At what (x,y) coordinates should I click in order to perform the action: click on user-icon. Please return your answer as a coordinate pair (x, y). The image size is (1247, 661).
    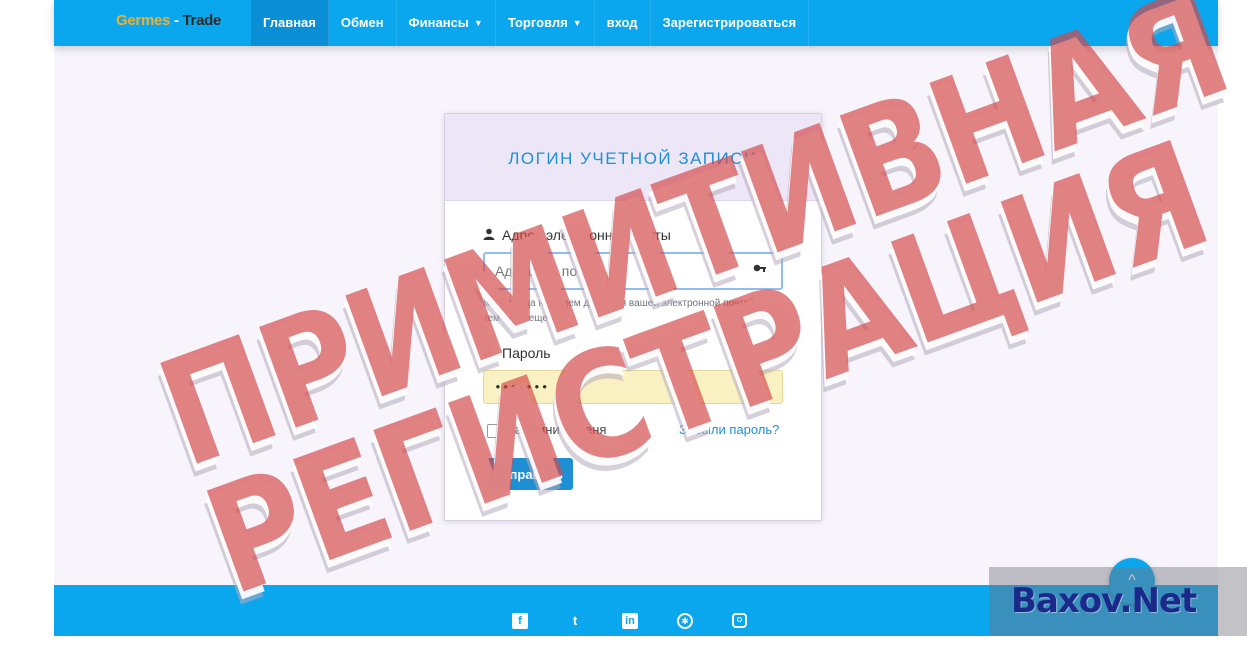
    Looking at the image, I should click on (490, 236).